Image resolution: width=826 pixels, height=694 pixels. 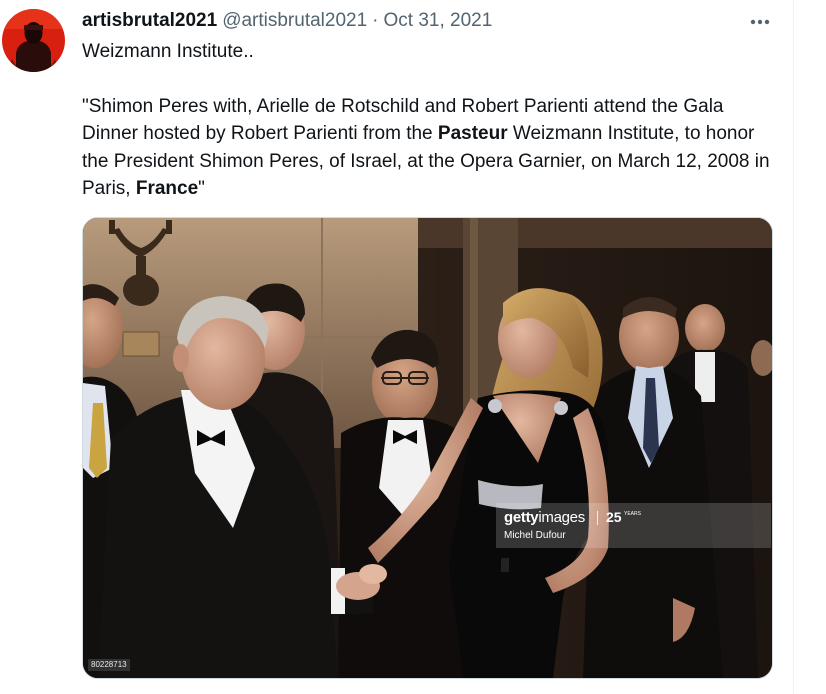 I want to click on avatar, so click(x=33, y=40).